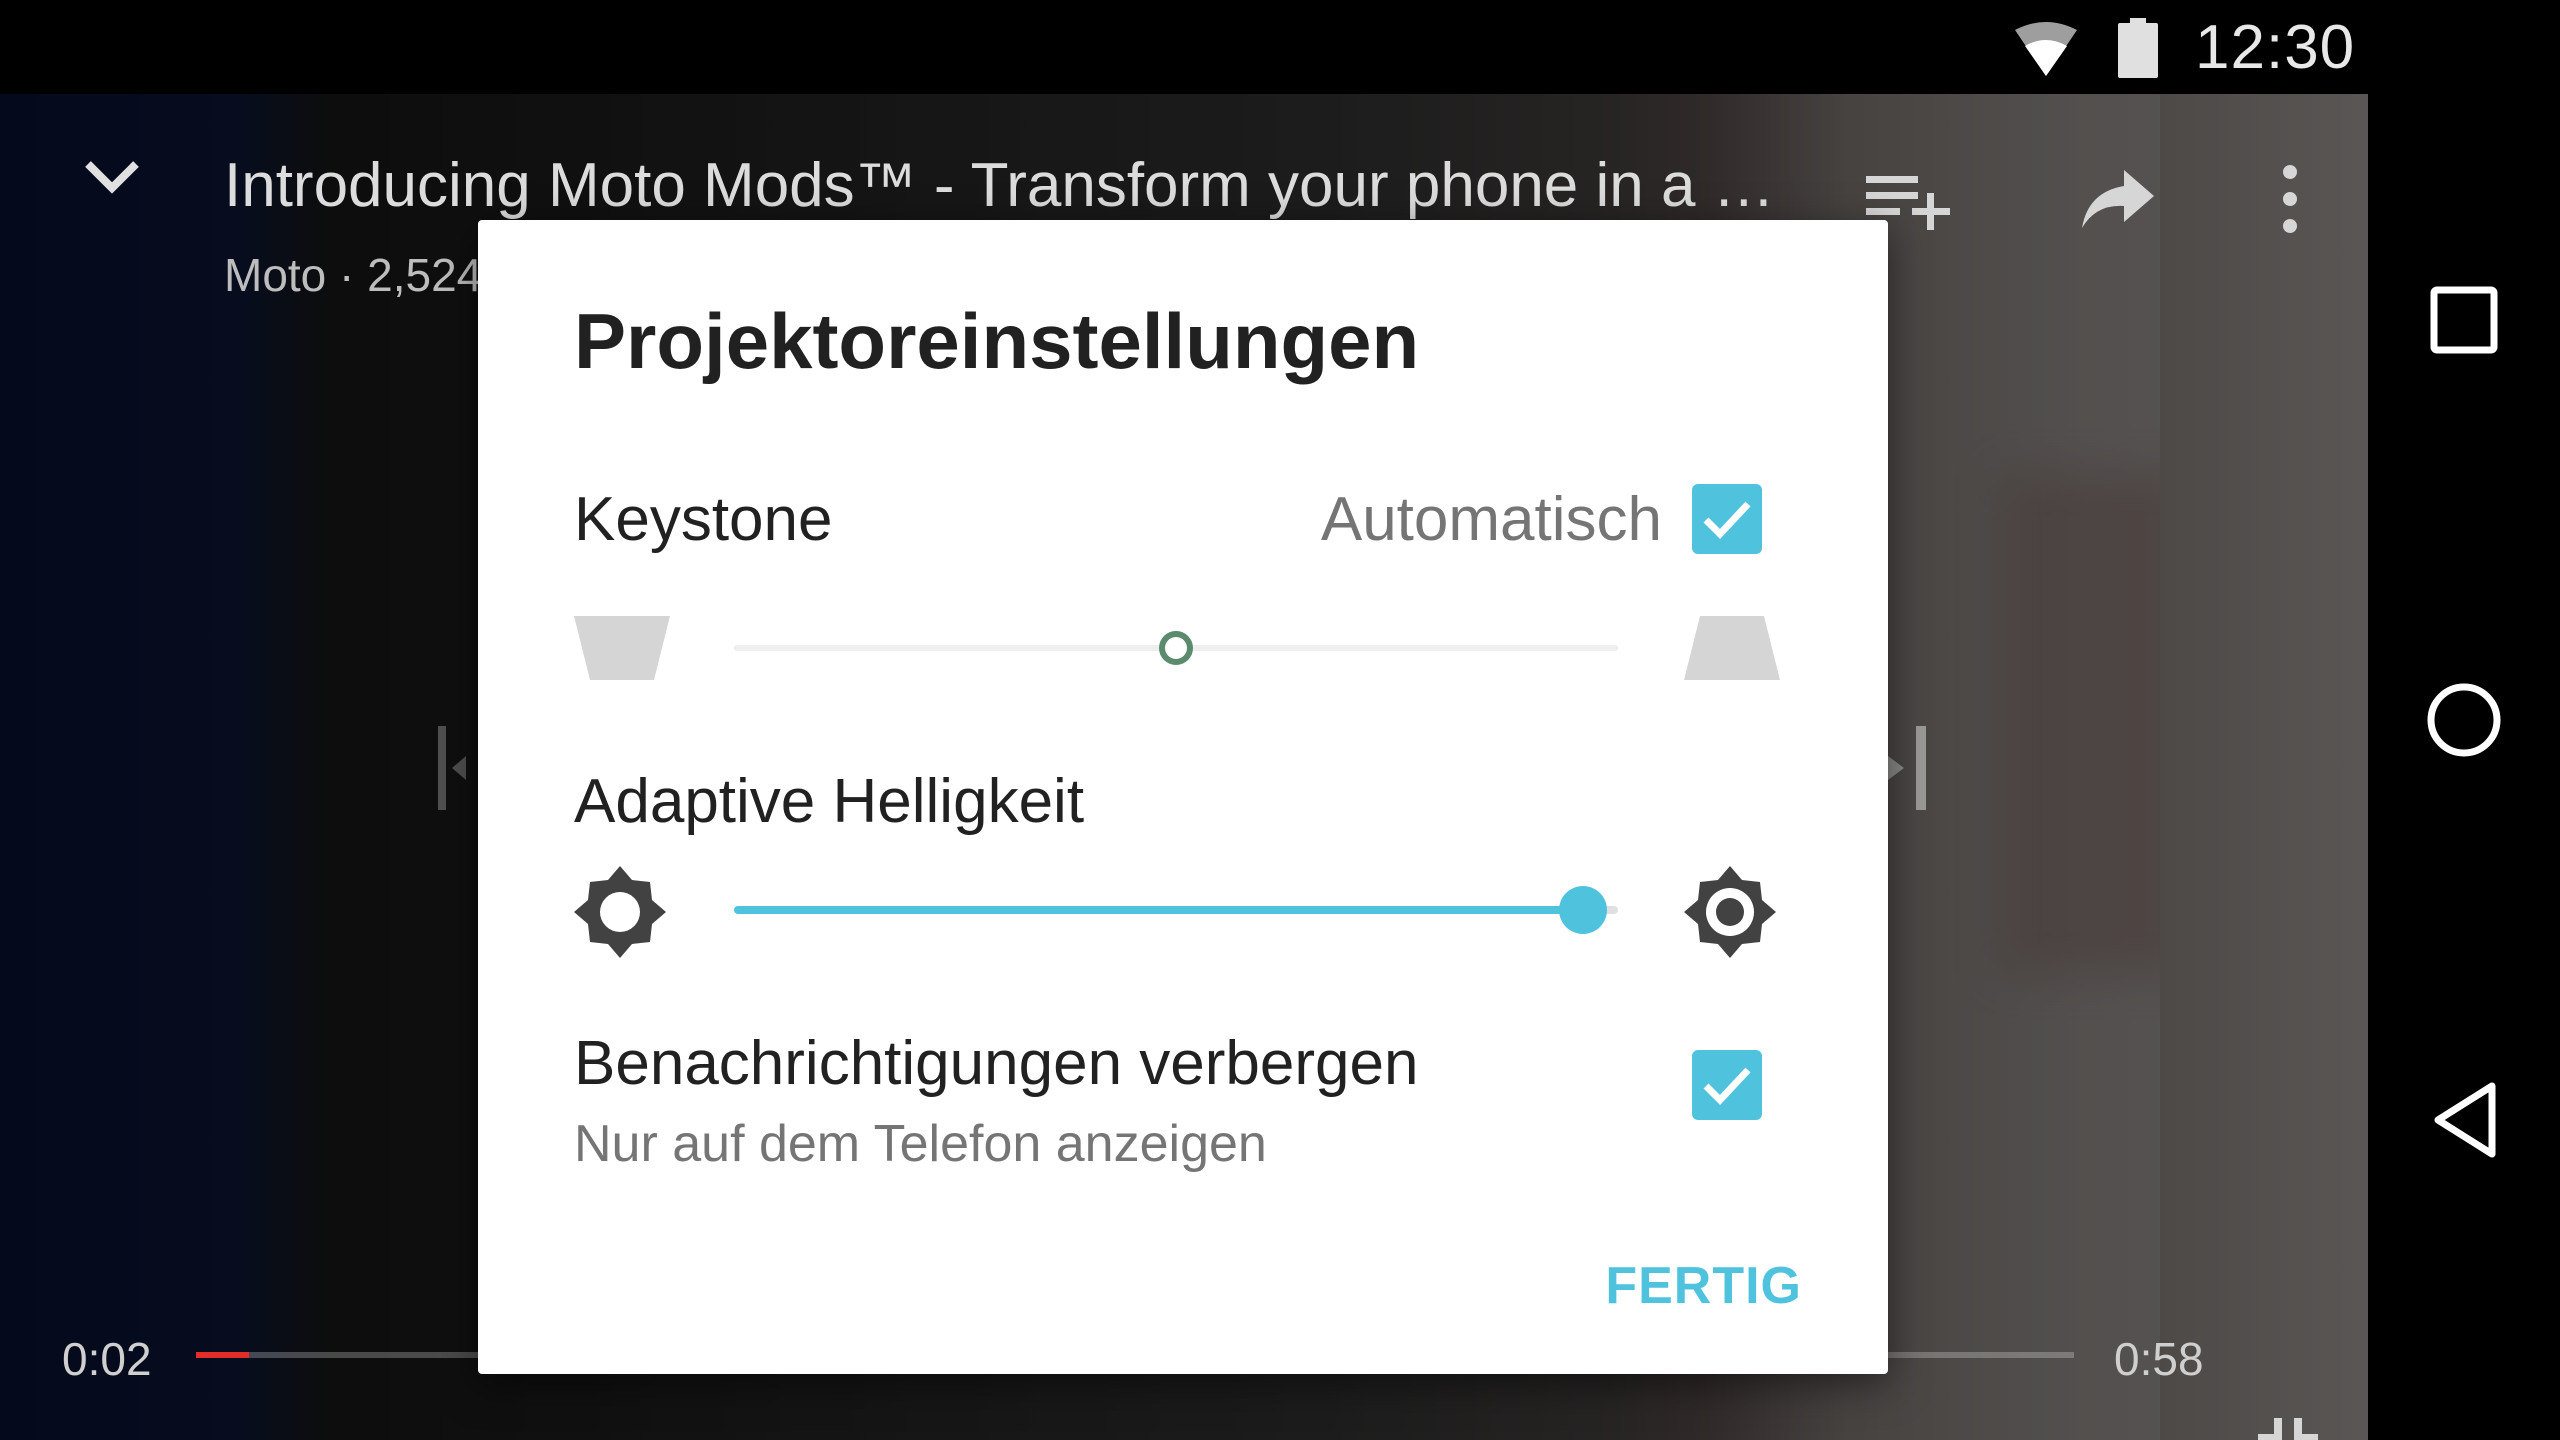 The image size is (2560, 1440). I want to click on status-bar: 12:30, so click(1280, 47).